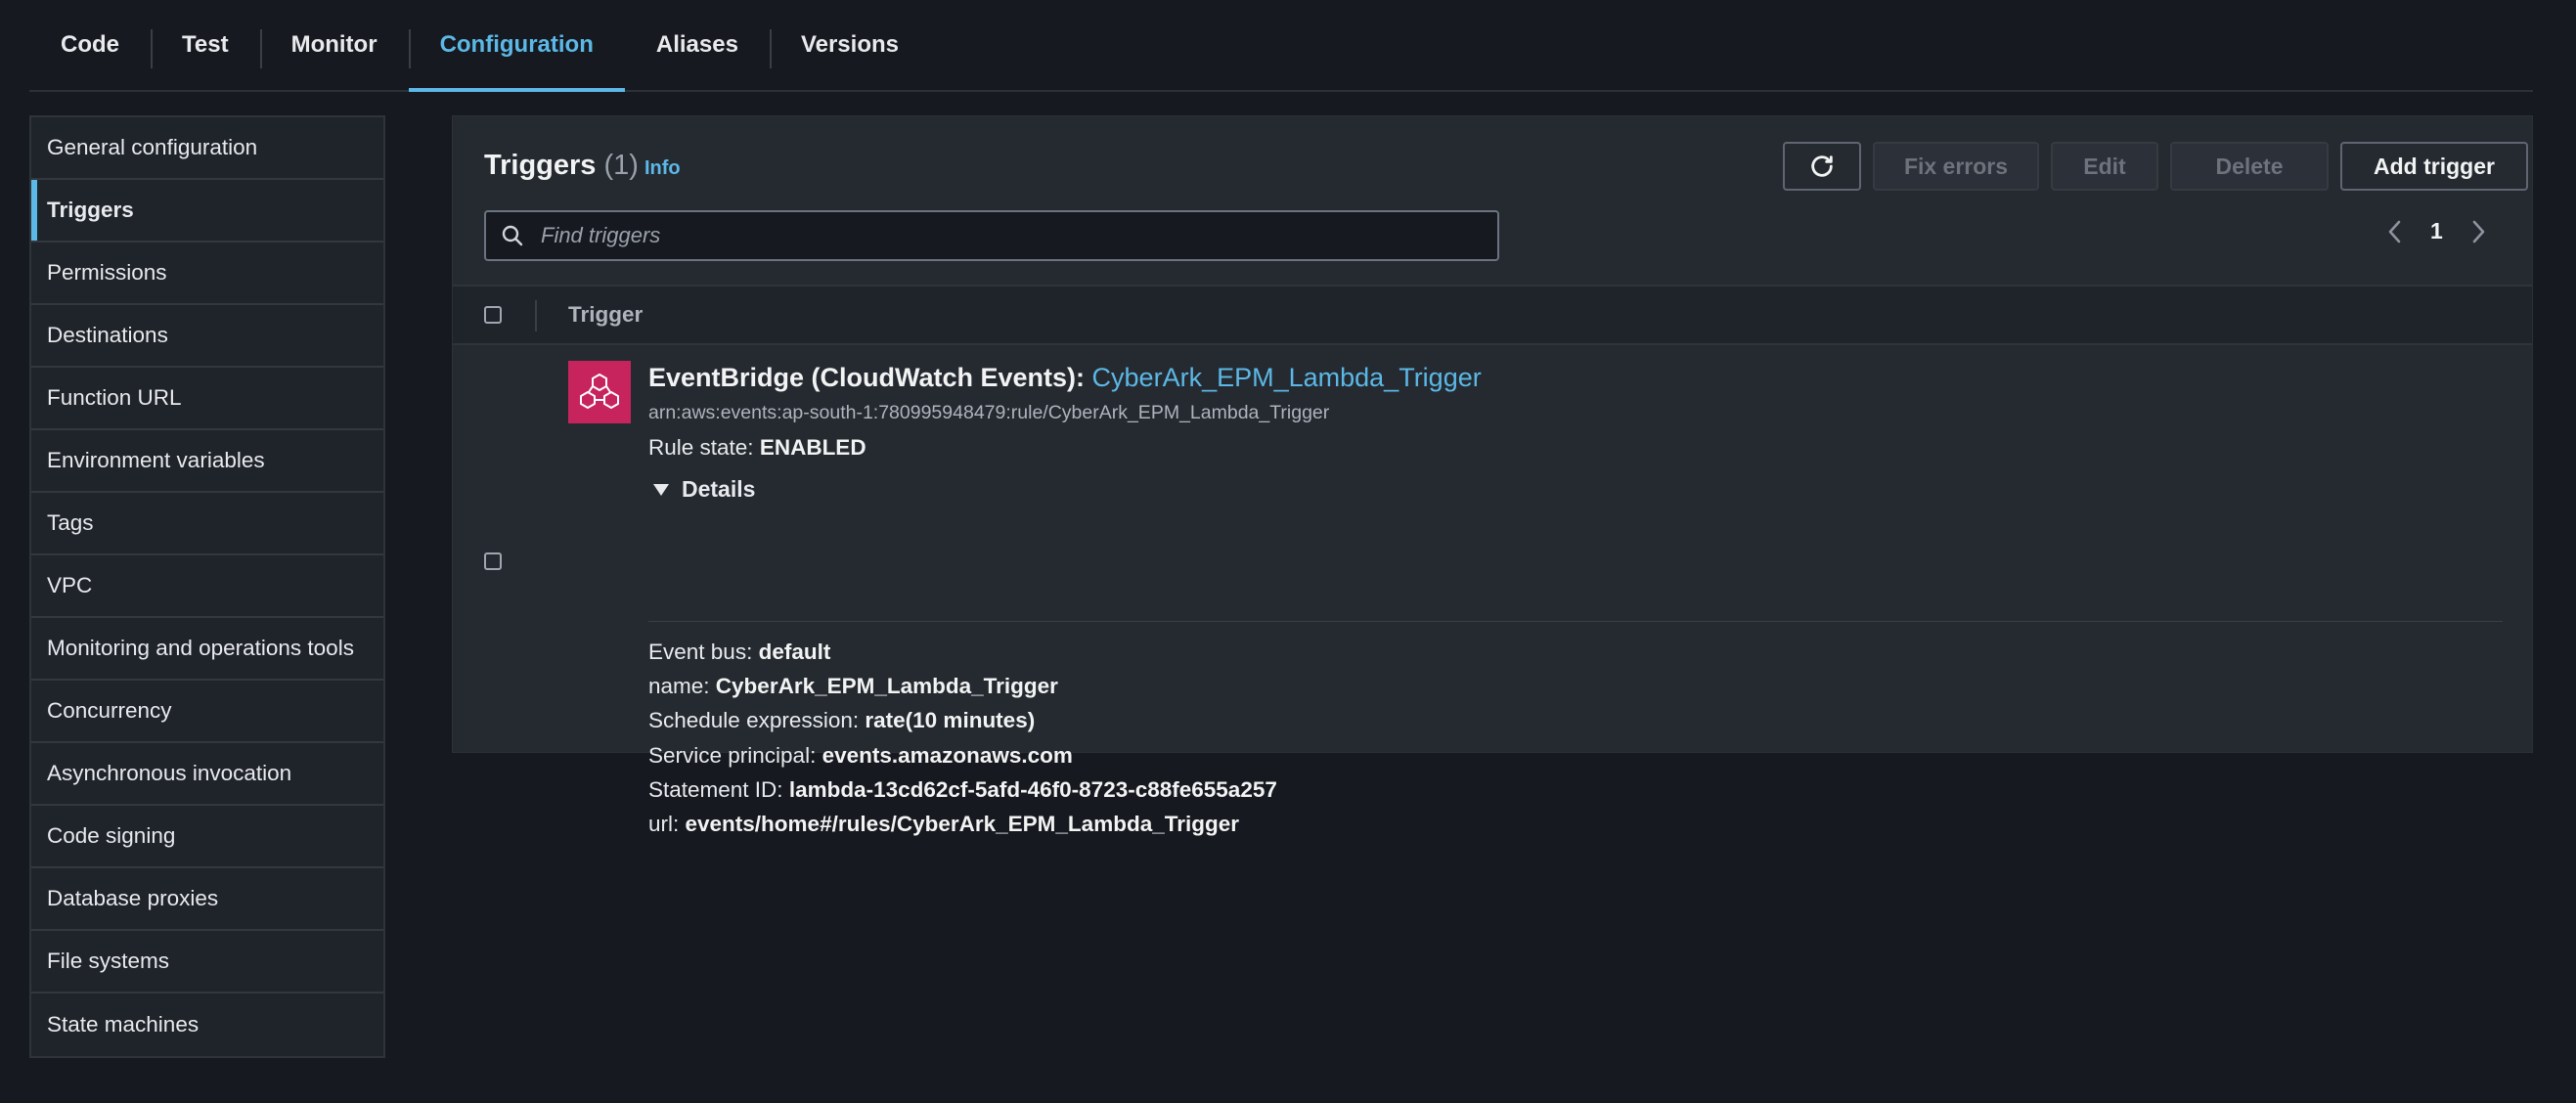  Describe the element at coordinates (207, 962) in the screenshot. I see `sidebar-item-file-systems: File systems` at that location.